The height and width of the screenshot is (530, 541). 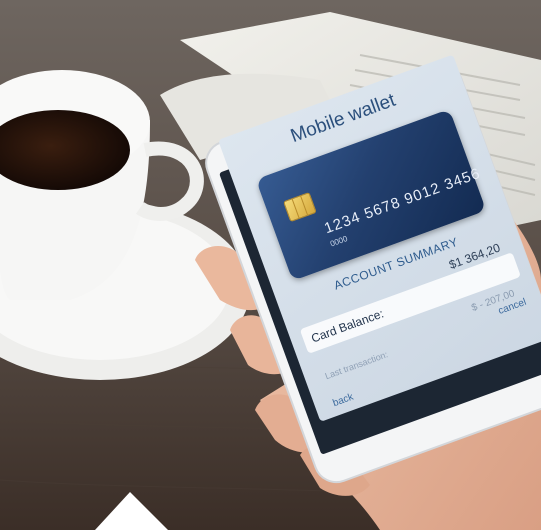 I want to click on card-balance-label: Card Balance:, so click(x=347, y=326).